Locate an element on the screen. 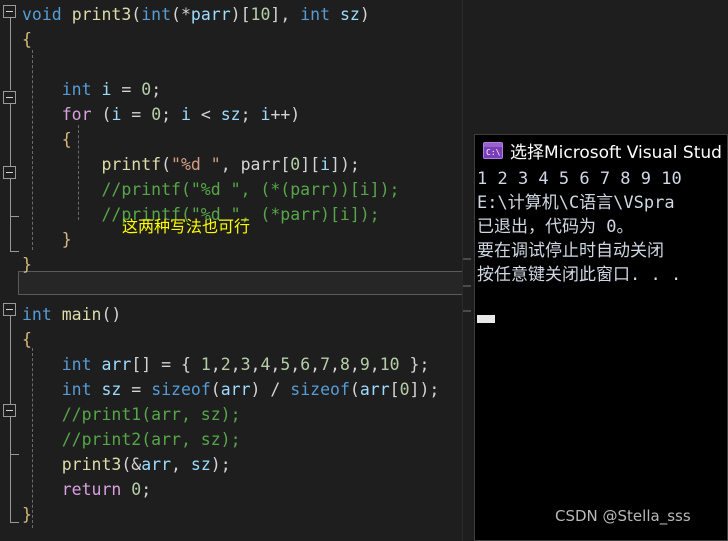 The width and height of the screenshot is (728, 541). code-token: ][ is located at coordinates (310, 164).